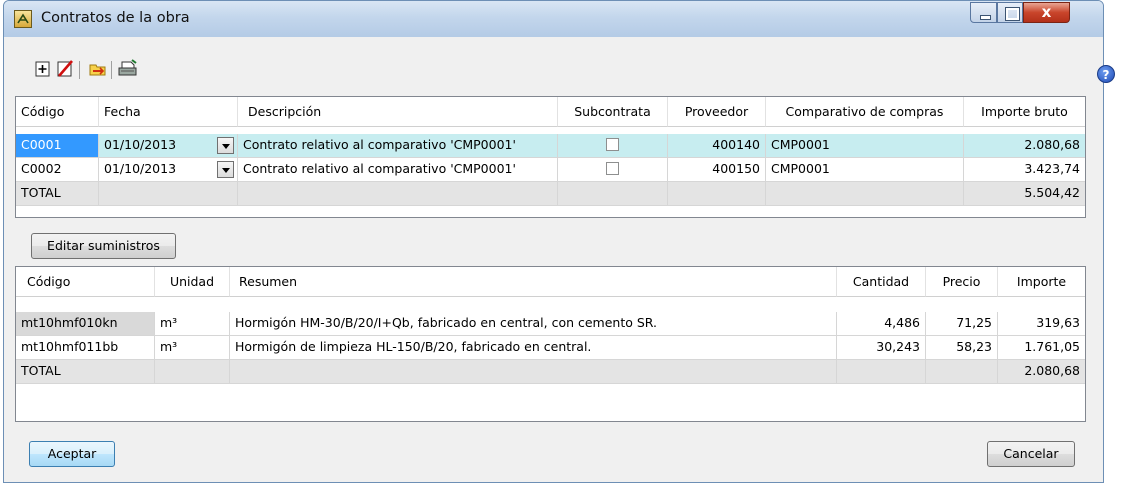 Image resolution: width=1124 pixels, height=483 pixels. What do you see at coordinates (962, 282) in the screenshot?
I see `col-header-price: Precio` at bounding box center [962, 282].